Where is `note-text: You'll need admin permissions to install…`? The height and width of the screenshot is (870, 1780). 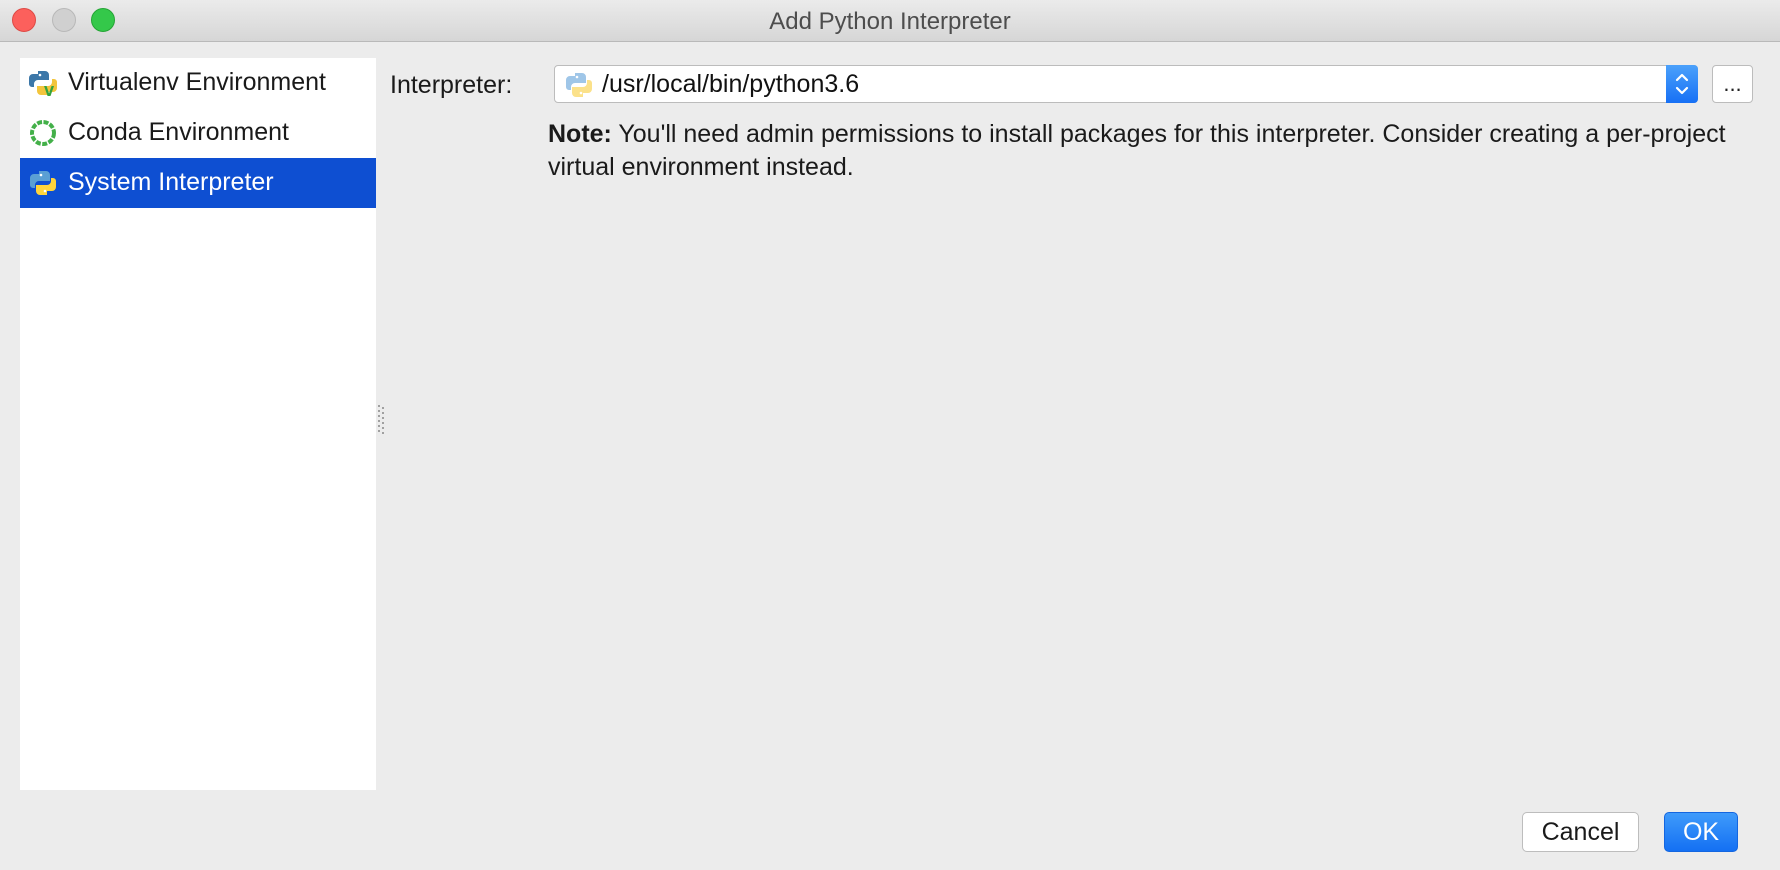 note-text: You'll need admin permissions to install… is located at coordinates (1137, 150).